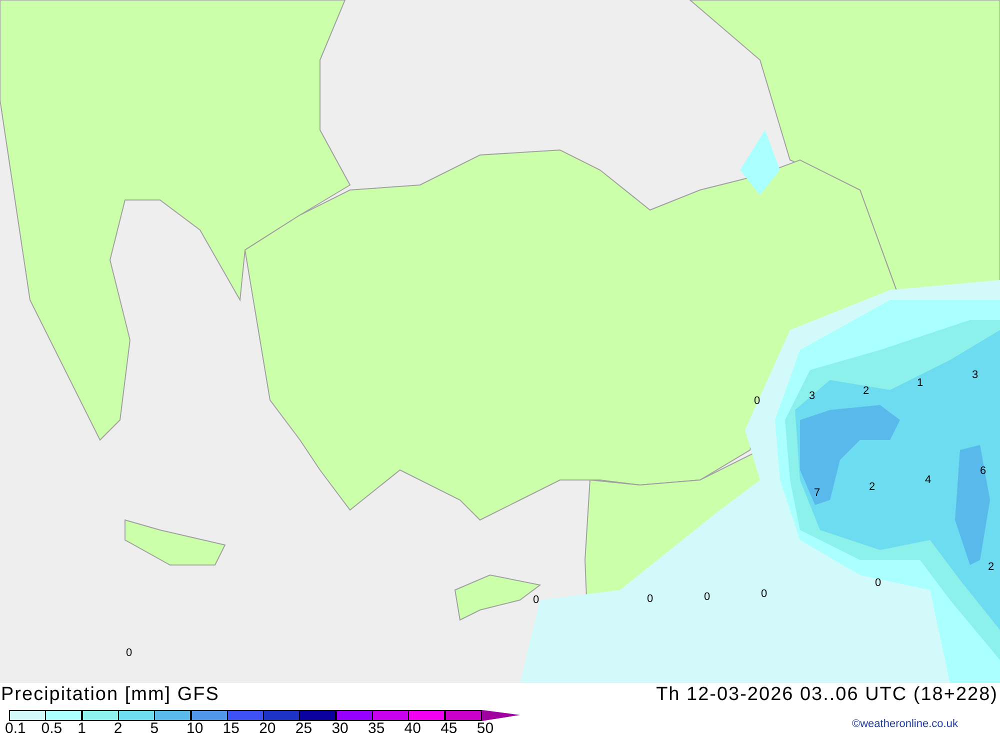  Describe the element at coordinates (983, 471) in the screenshot. I see `value-label: 6` at that location.